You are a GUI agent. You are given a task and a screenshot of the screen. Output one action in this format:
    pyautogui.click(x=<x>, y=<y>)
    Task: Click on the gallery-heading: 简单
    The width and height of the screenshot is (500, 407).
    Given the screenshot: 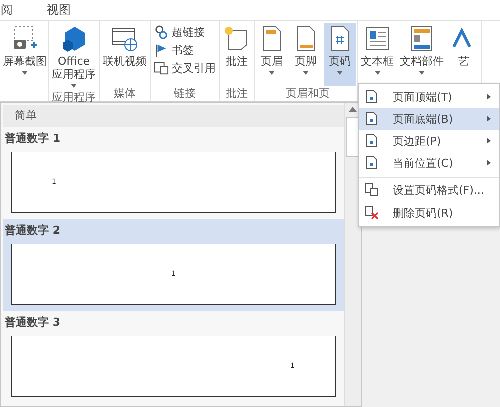 What is the action you would take?
    pyautogui.click(x=173, y=116)
    